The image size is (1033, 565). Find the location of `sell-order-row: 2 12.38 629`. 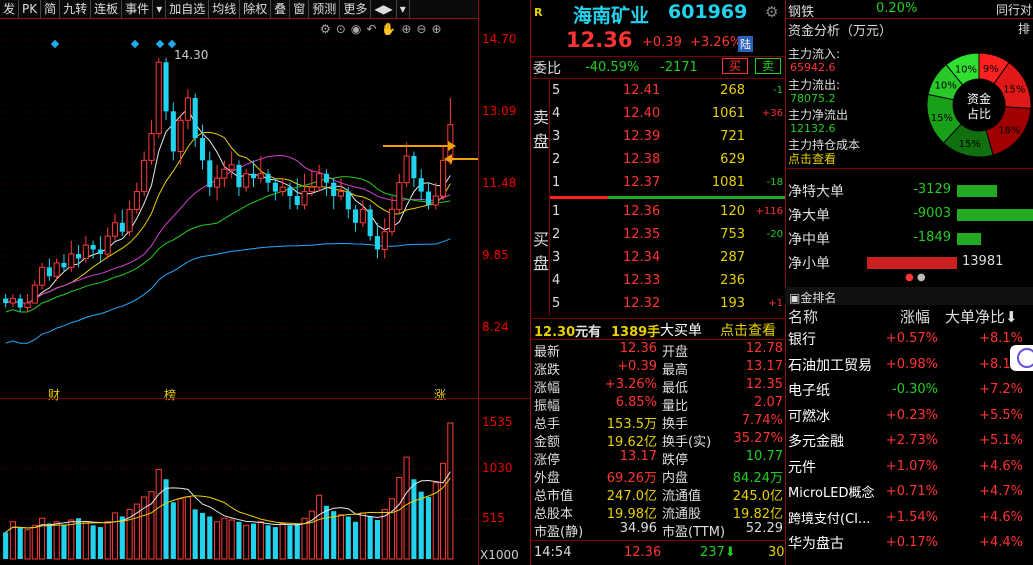

sell-order-row: 2 12.38 629 is located at coordinates (667, 160).